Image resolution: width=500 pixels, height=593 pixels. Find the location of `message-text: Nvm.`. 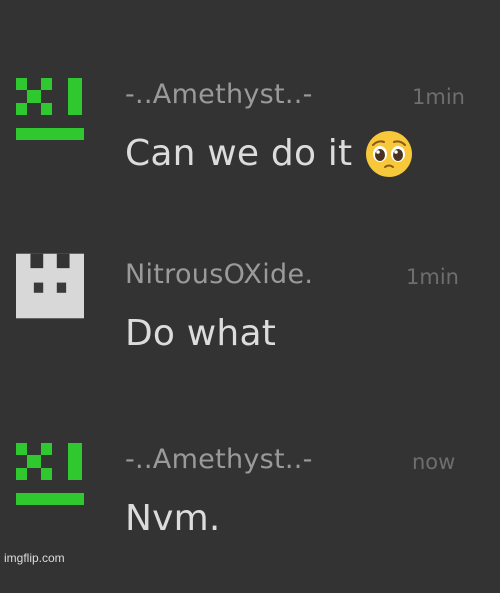

message-text: Nvm. is located at coordinates (173, 518).